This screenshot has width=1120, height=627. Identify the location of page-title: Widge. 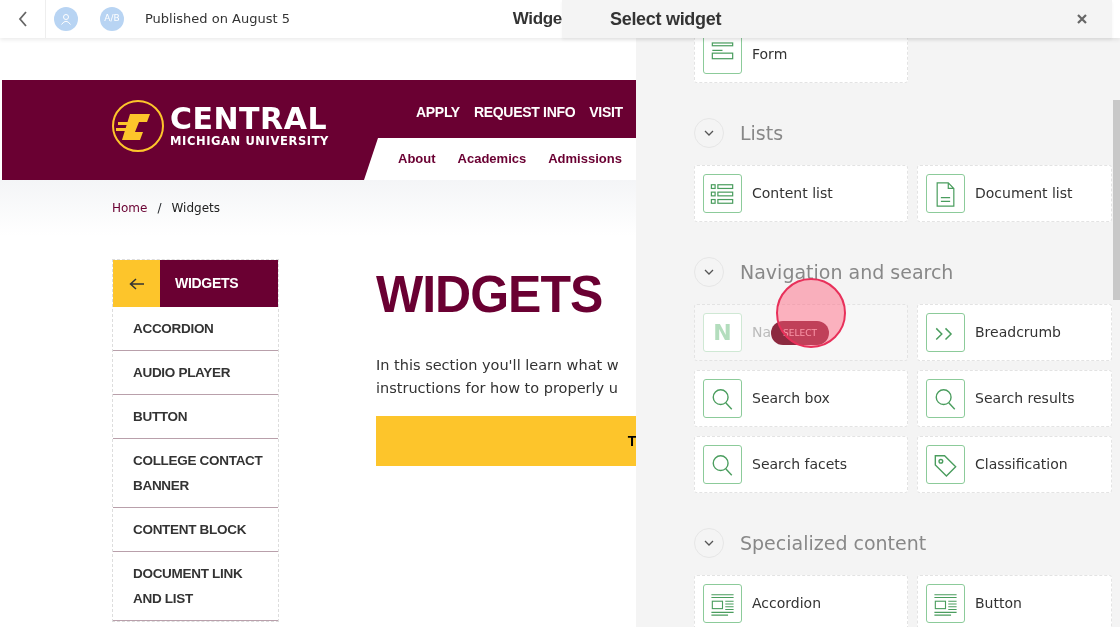
(537, 19).